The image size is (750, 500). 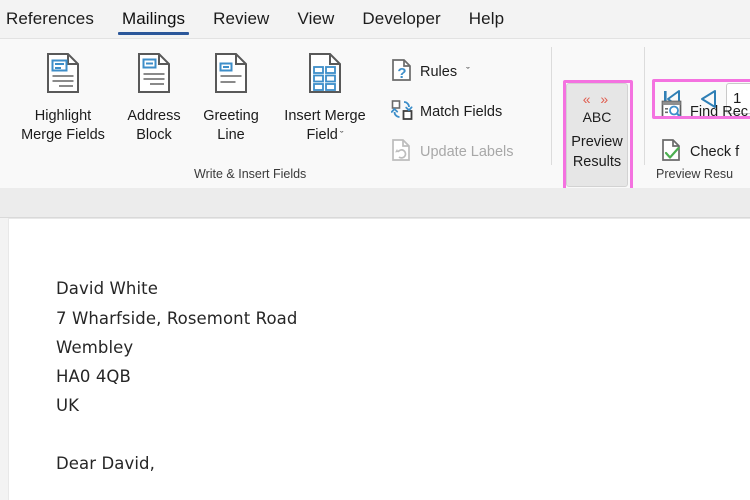 I want to click on update-labels-icon, so click(x=402, y=152).